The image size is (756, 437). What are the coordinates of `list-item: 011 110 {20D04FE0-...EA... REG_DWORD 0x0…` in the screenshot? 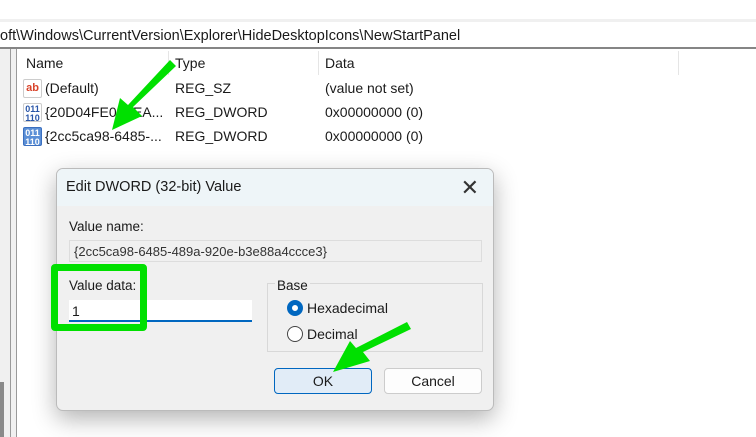 It's located at (387, 113).